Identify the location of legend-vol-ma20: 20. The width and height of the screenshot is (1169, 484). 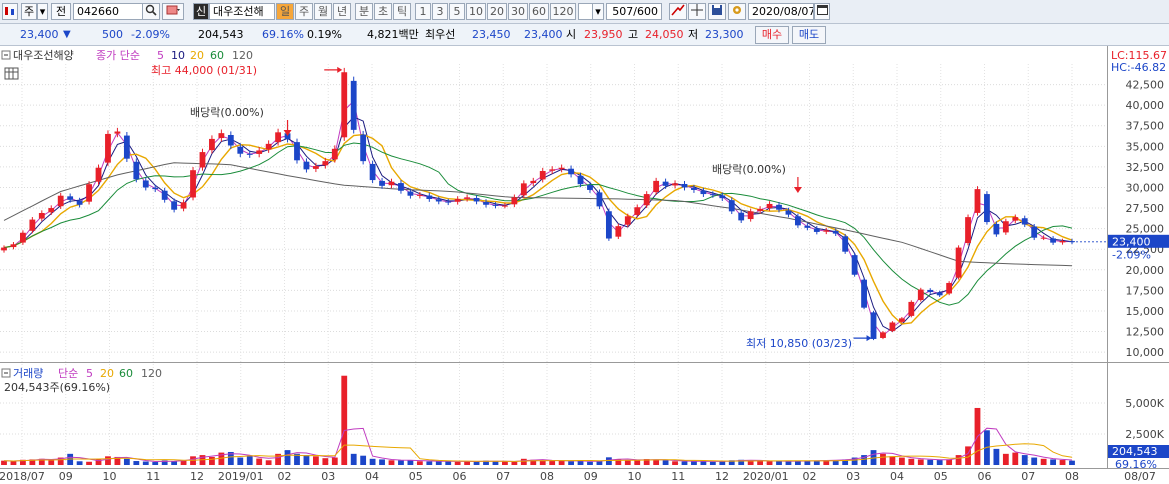
(107, 373).